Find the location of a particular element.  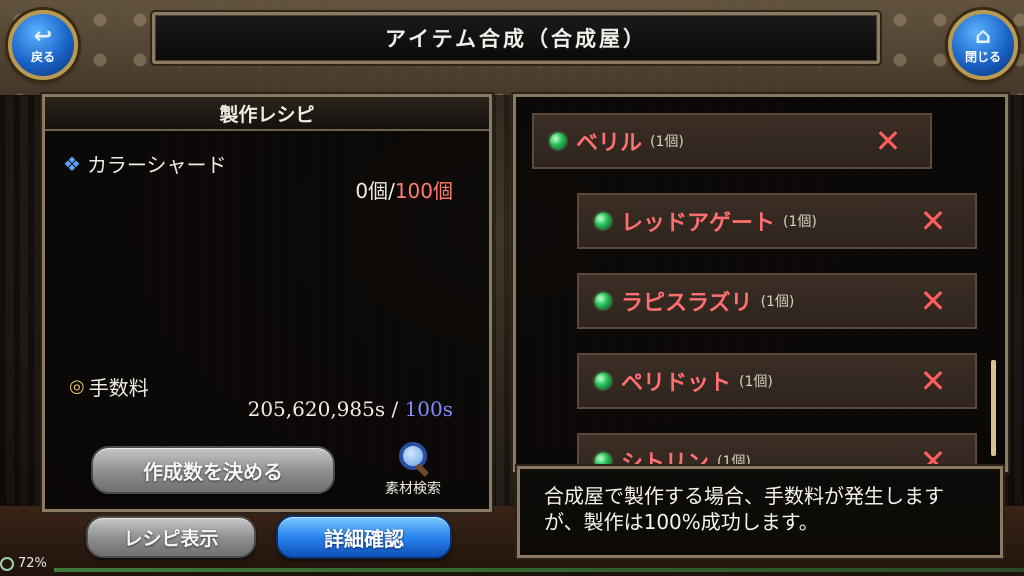

material-name: カラーシャード is located at coordinates (156, 165).